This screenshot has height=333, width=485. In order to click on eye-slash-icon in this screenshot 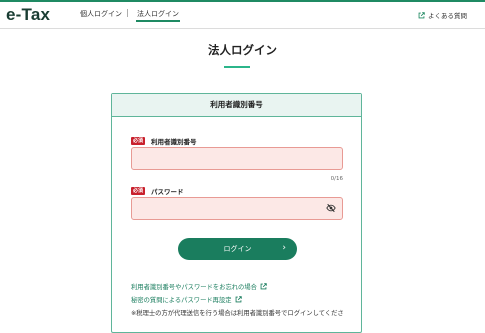, I will do `click(331, 208)`.